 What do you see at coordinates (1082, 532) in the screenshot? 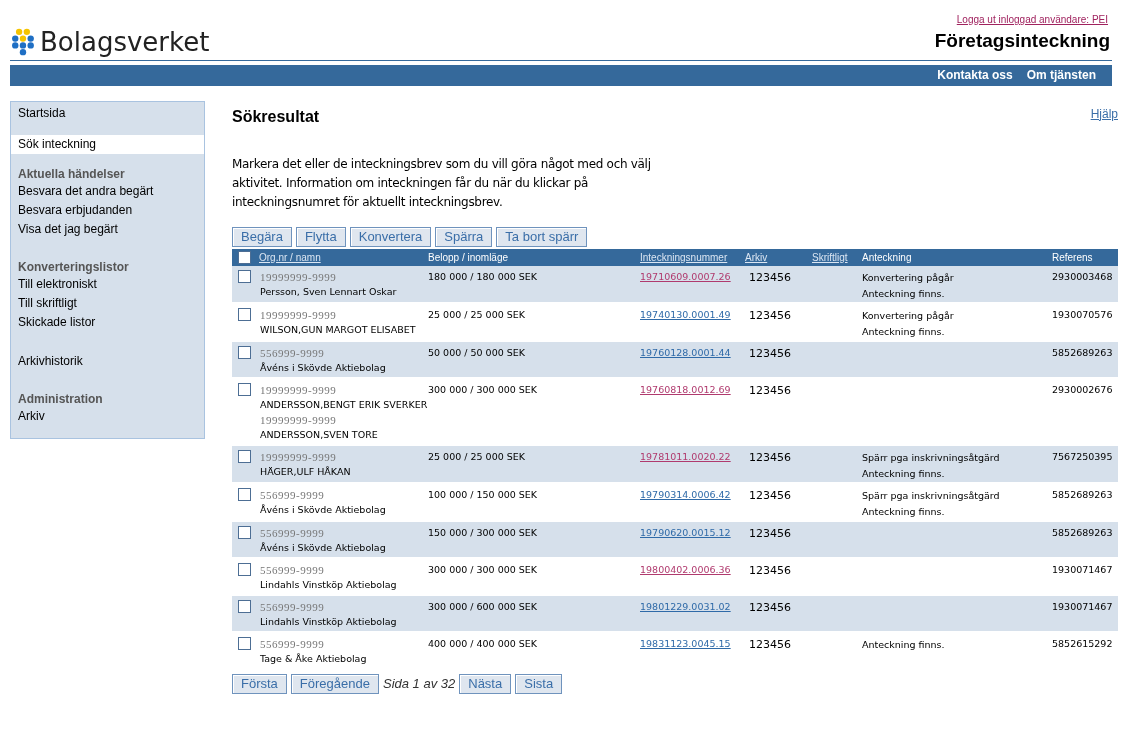
I see `reference-text: 5852689263` at bounding box center [1082, 532].